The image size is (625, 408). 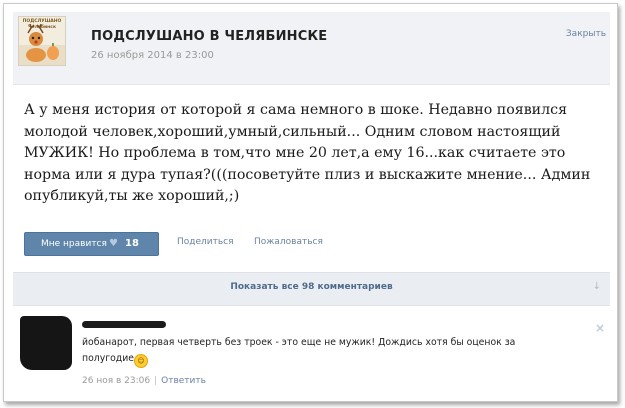 What do you see at coordinates (113, 243) in the screenshot?
I see `heart-icon: ♥` at bounding box center [113, 243].